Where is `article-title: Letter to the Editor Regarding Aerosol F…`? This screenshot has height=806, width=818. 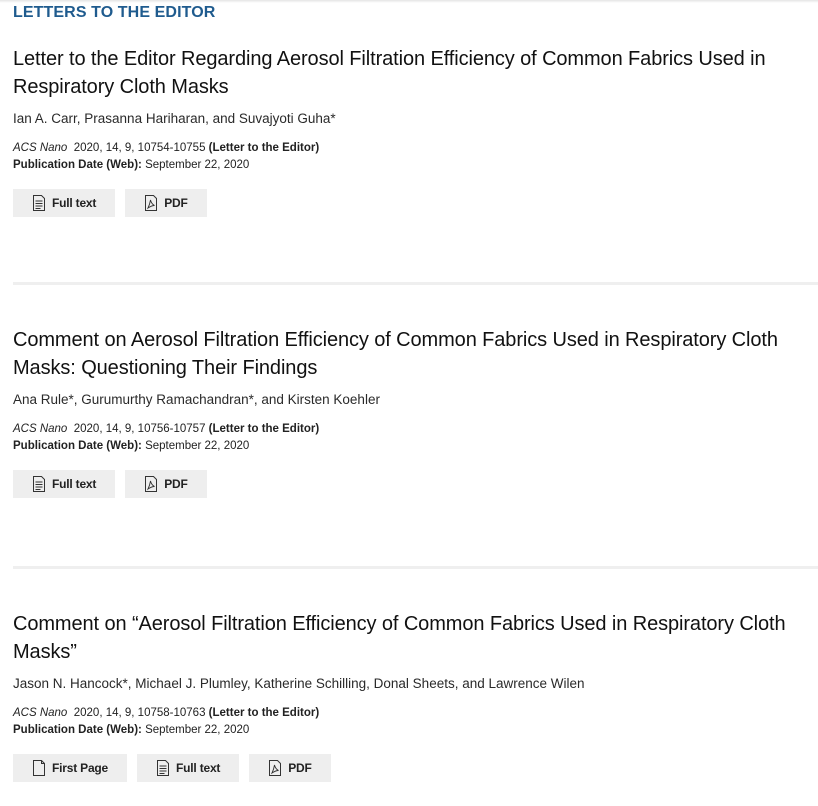
article-title: Letter to the Editor Regarding Aerosol F… is located at coordinates (408, 73).